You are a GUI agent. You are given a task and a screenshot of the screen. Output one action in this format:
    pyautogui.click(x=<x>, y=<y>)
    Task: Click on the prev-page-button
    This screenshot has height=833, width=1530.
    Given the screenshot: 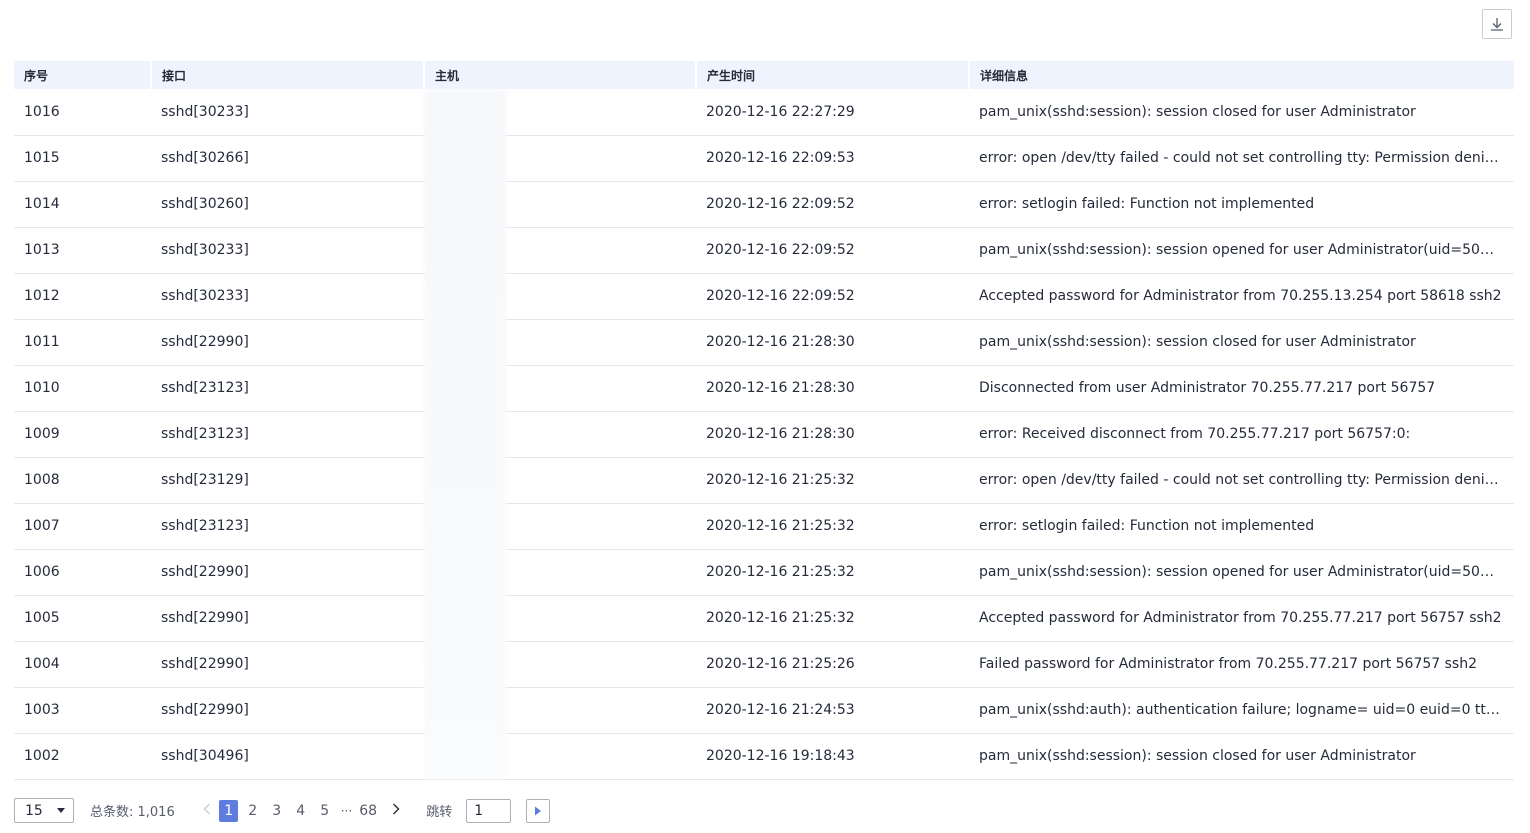 What is the action you would take?
    pyautogui.click(x=207, y=811)
    